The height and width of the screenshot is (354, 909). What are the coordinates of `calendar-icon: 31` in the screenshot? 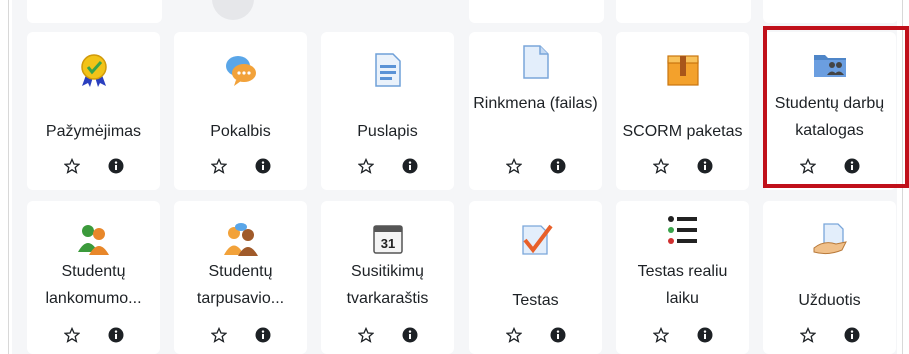 It's located at (388, 239).